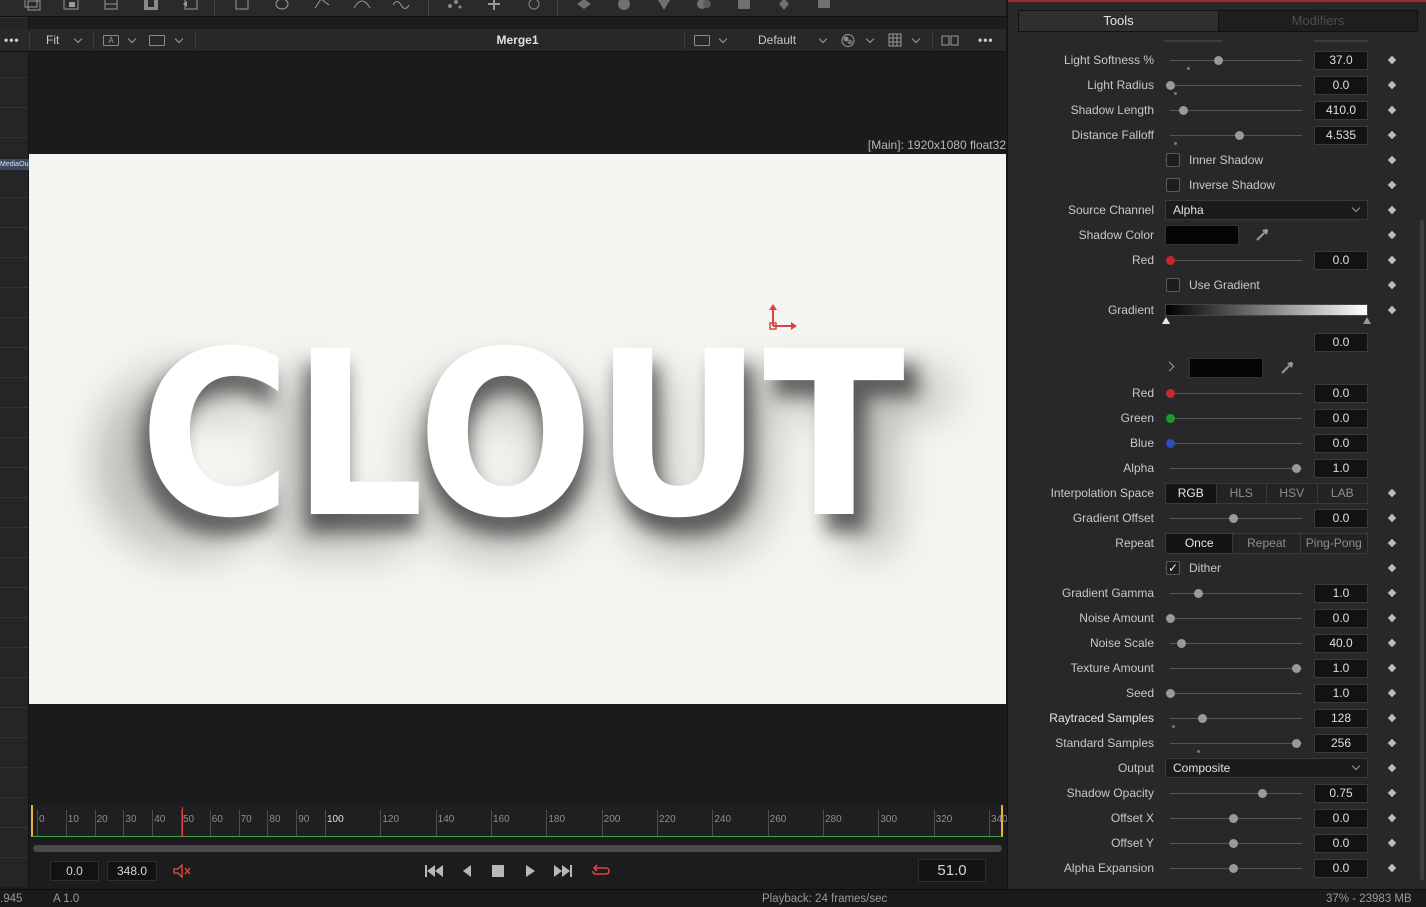  I want to click on gradient-bar, so click(1266, 310).